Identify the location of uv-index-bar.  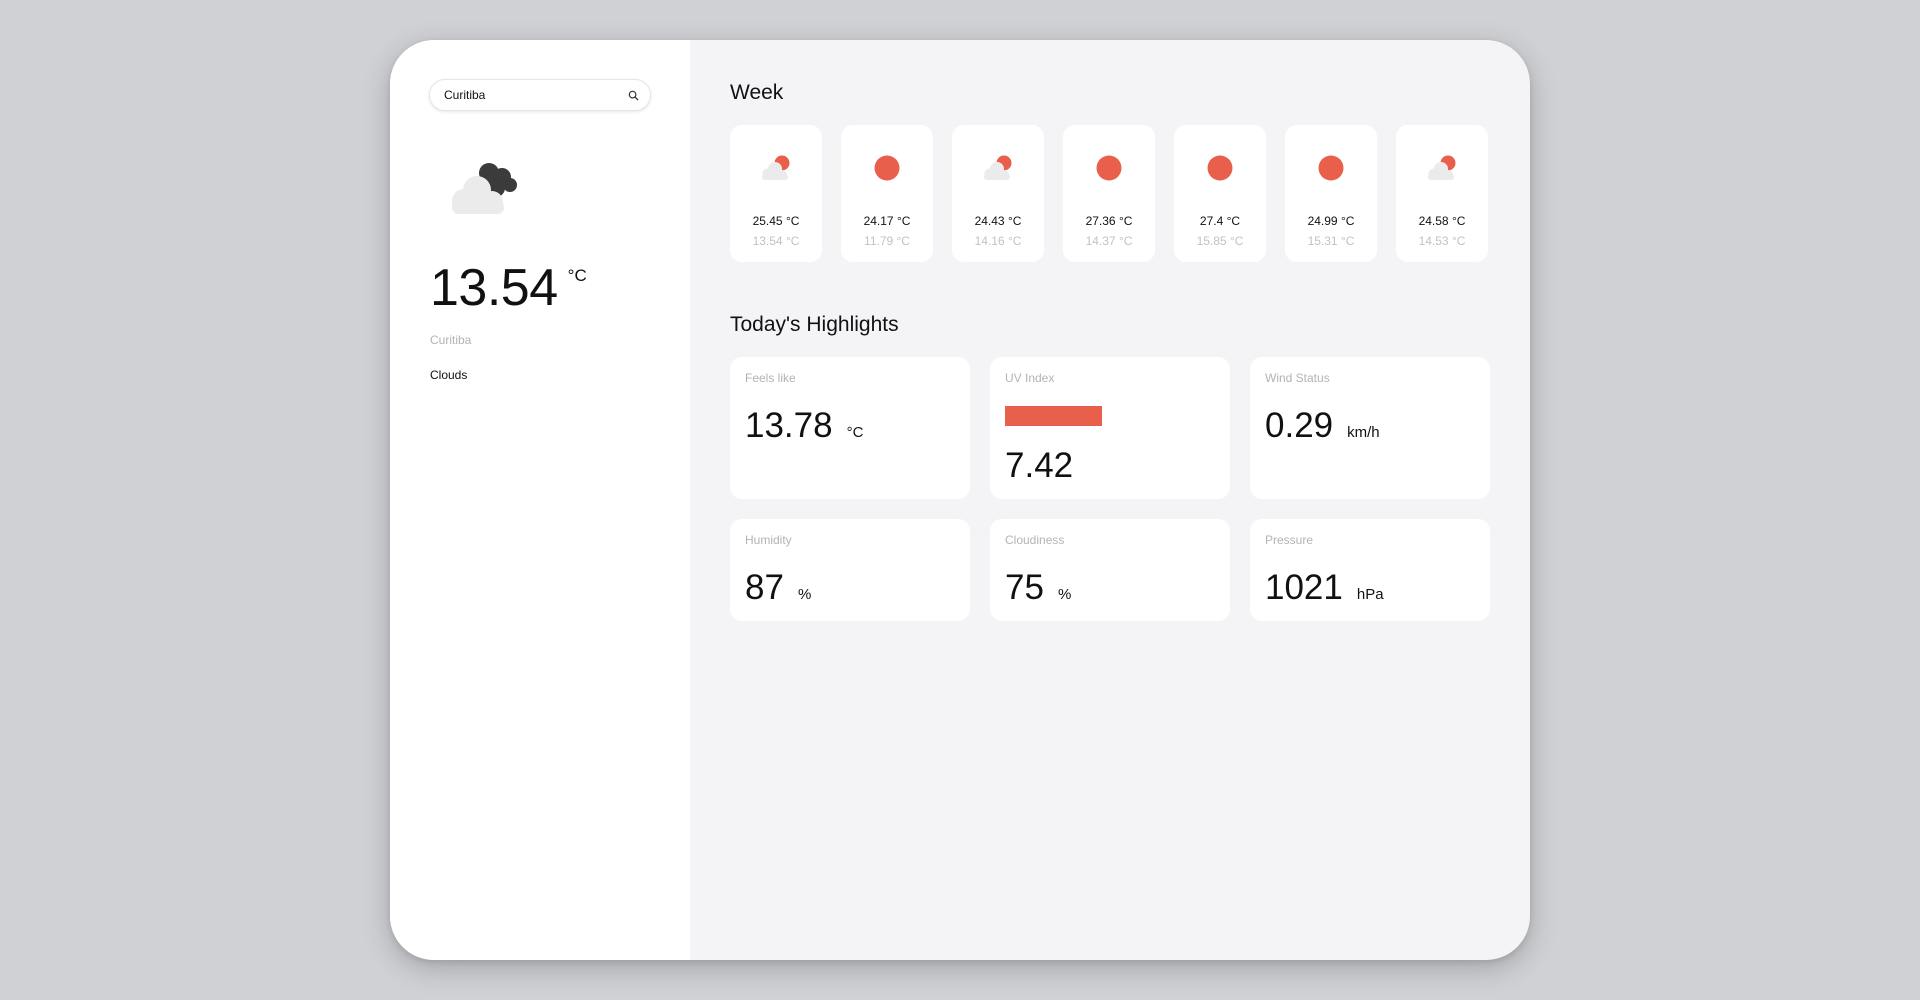
(1054, 416).